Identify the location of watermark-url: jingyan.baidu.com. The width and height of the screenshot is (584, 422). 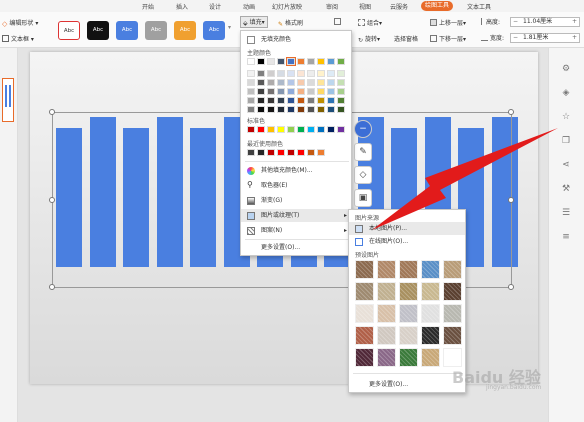
(514, 387).